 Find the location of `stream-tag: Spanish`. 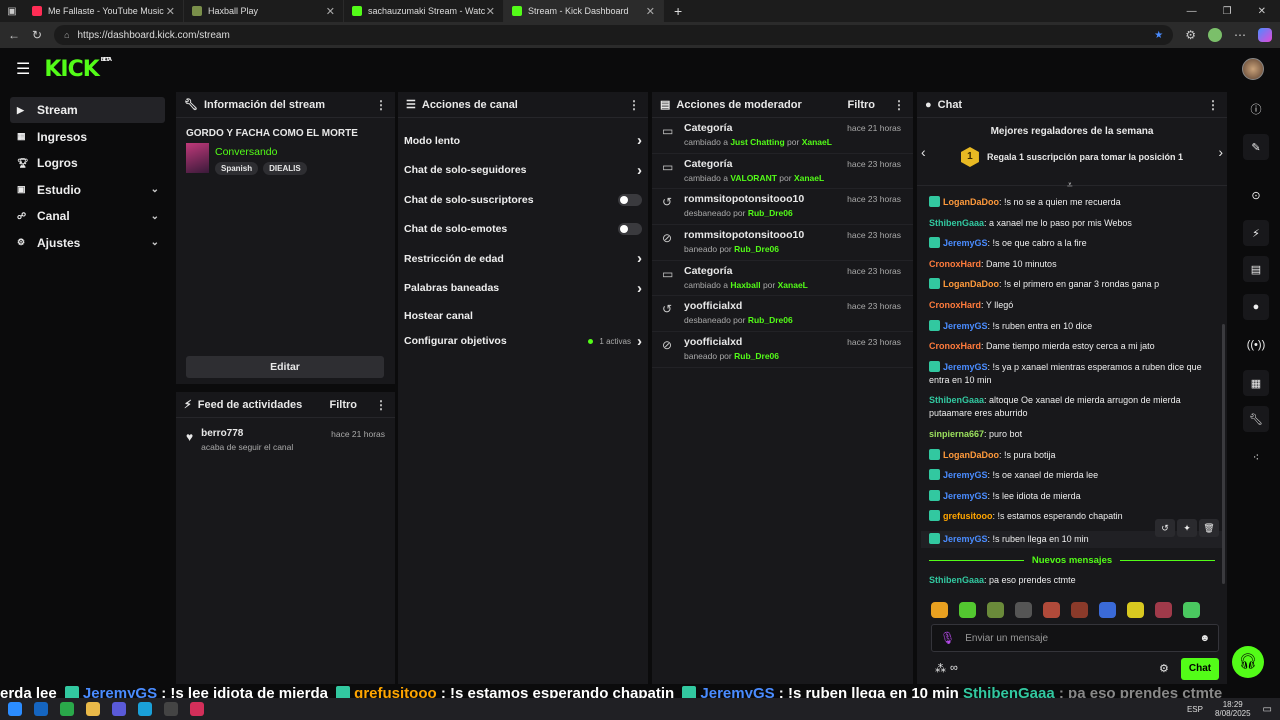

stream-tag: Spanish is located at coordinates (237, 168).